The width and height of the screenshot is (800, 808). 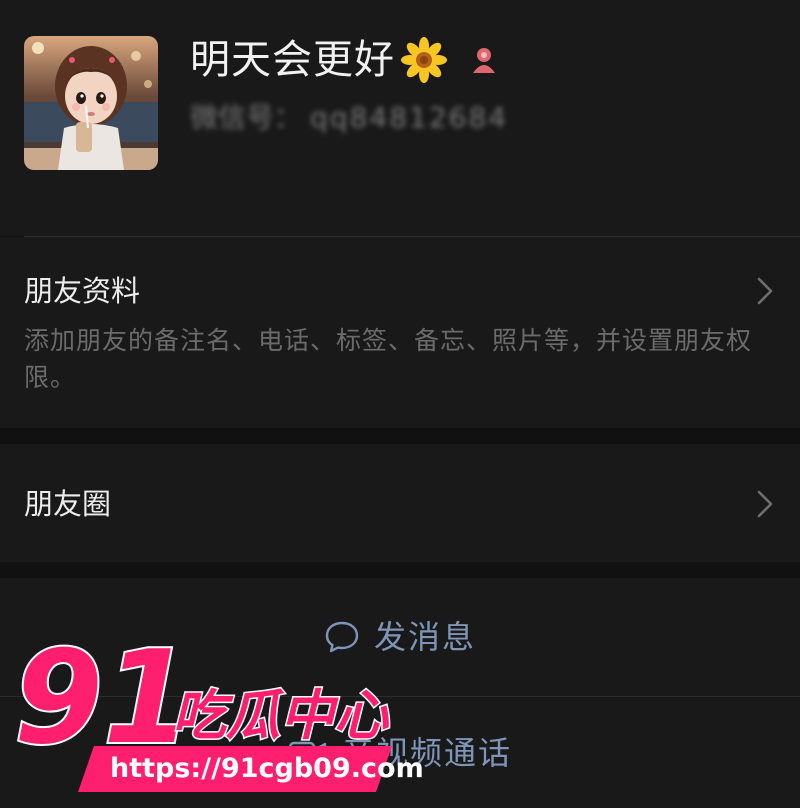 What do you see at coordinates (424, 60) in the screenshot?
I see `sunflower-icon` at bounding box center [424, 60].